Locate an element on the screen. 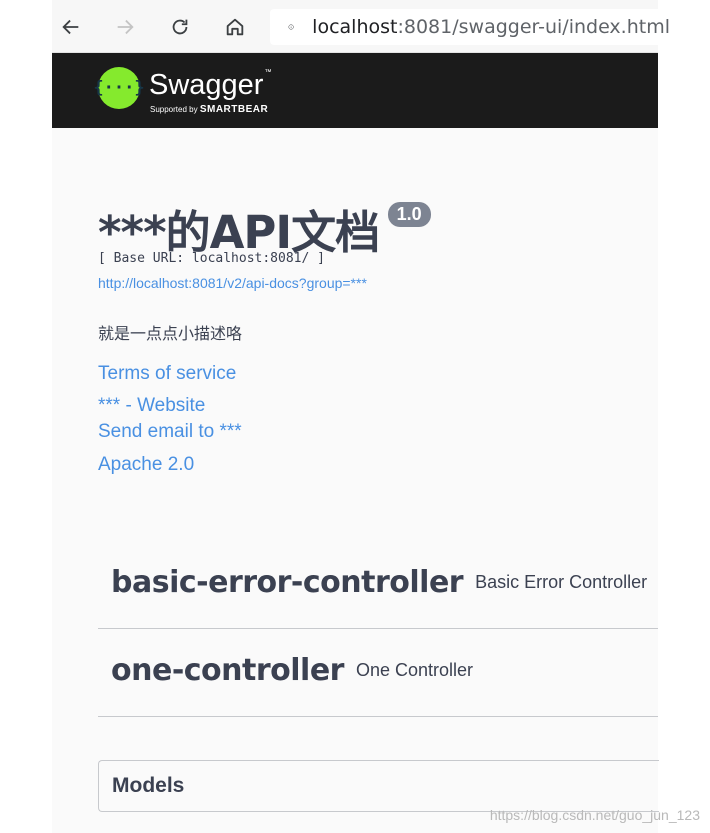  forward-button is located at coordinates (125, 27).